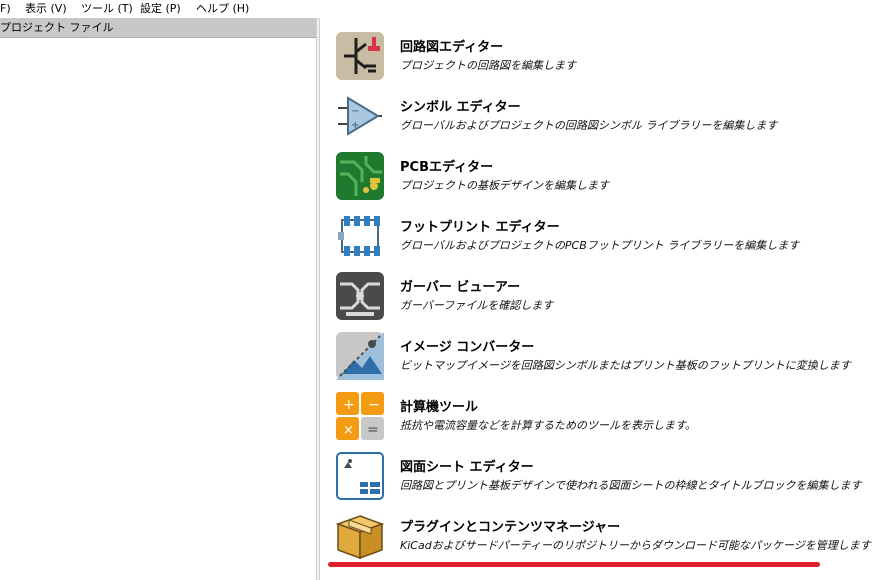  What do you see at coordinates (360, 116) in the screenshot?
I see `symbol-editor-icon: − +` at bounding box center [360, 116].